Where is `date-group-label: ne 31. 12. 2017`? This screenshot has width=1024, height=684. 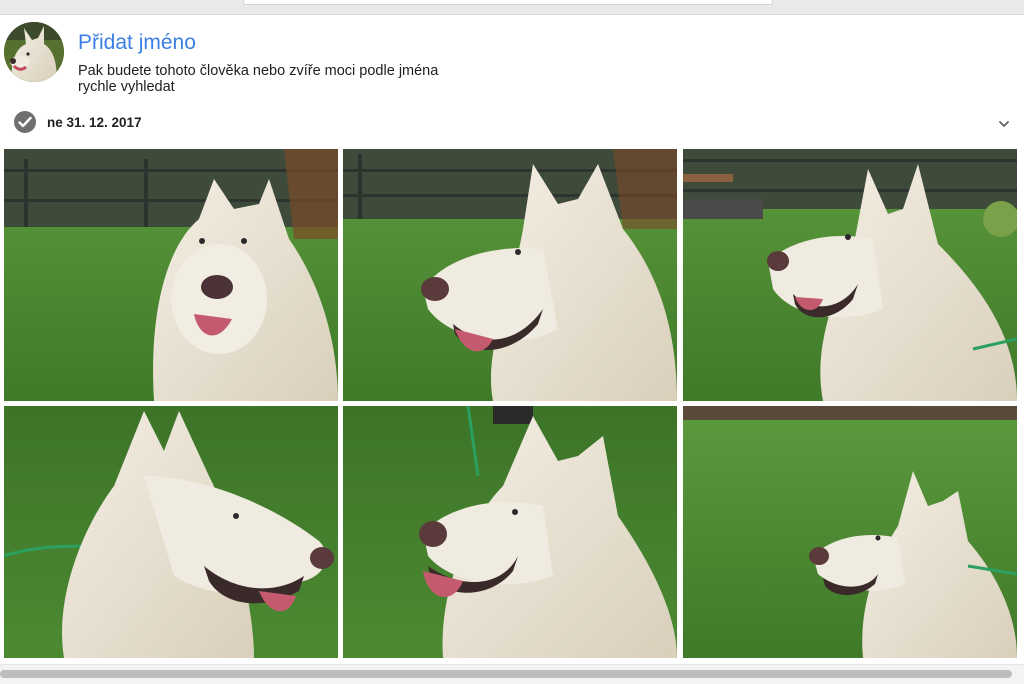 date-group-label: ne 31. 12. 2017 is located at coordinates (94, 122).